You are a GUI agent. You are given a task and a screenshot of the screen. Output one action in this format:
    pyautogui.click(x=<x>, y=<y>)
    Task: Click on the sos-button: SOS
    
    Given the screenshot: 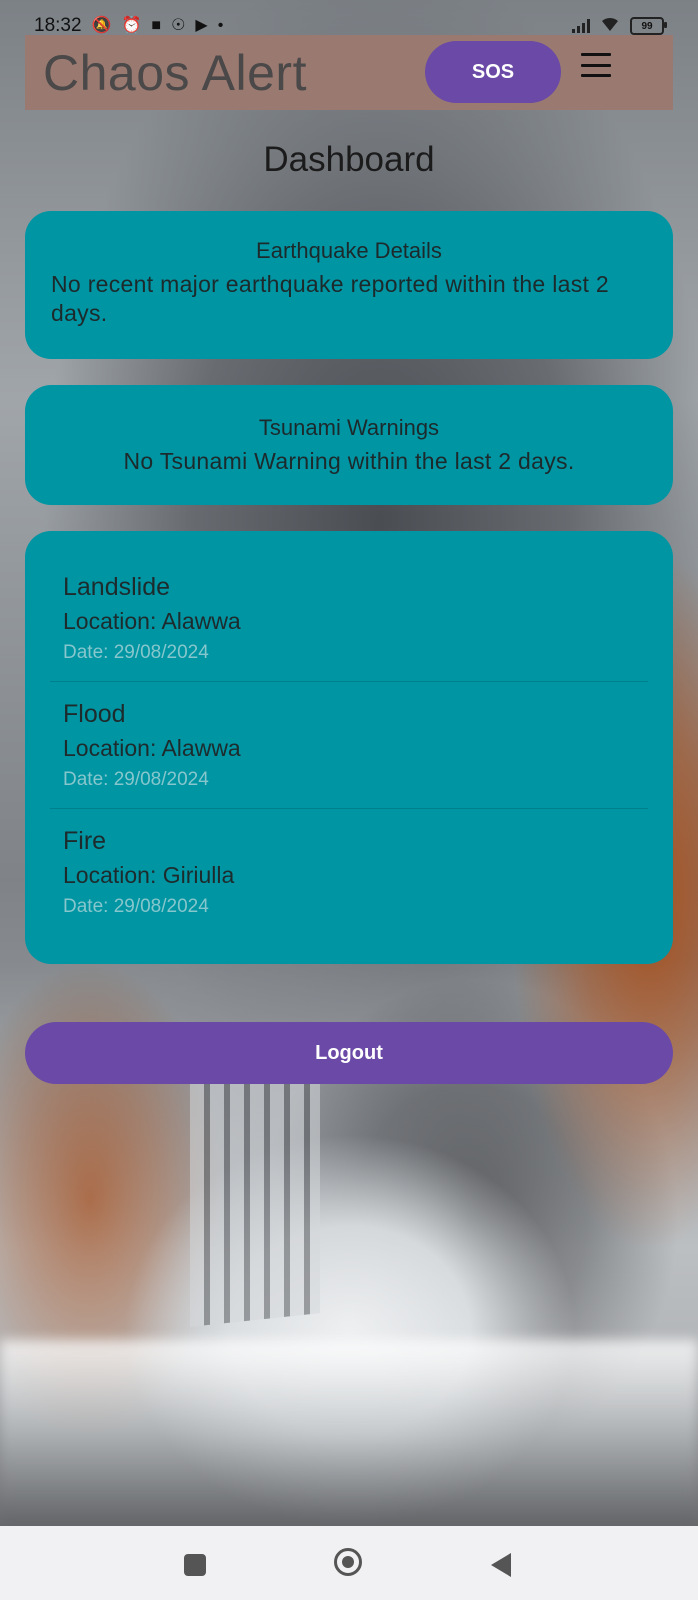 What is the action you would take?
    pyautogui.click(x=493, y=72)
    